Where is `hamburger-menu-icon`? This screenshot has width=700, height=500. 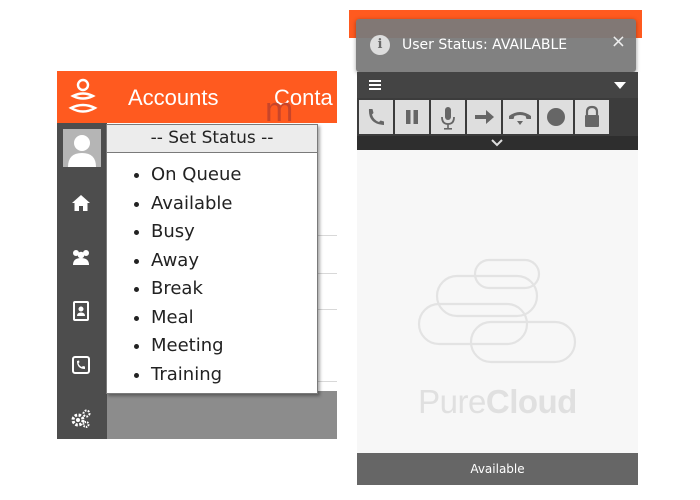
hamburger-menu-icon is located at coordinates (375, 85).